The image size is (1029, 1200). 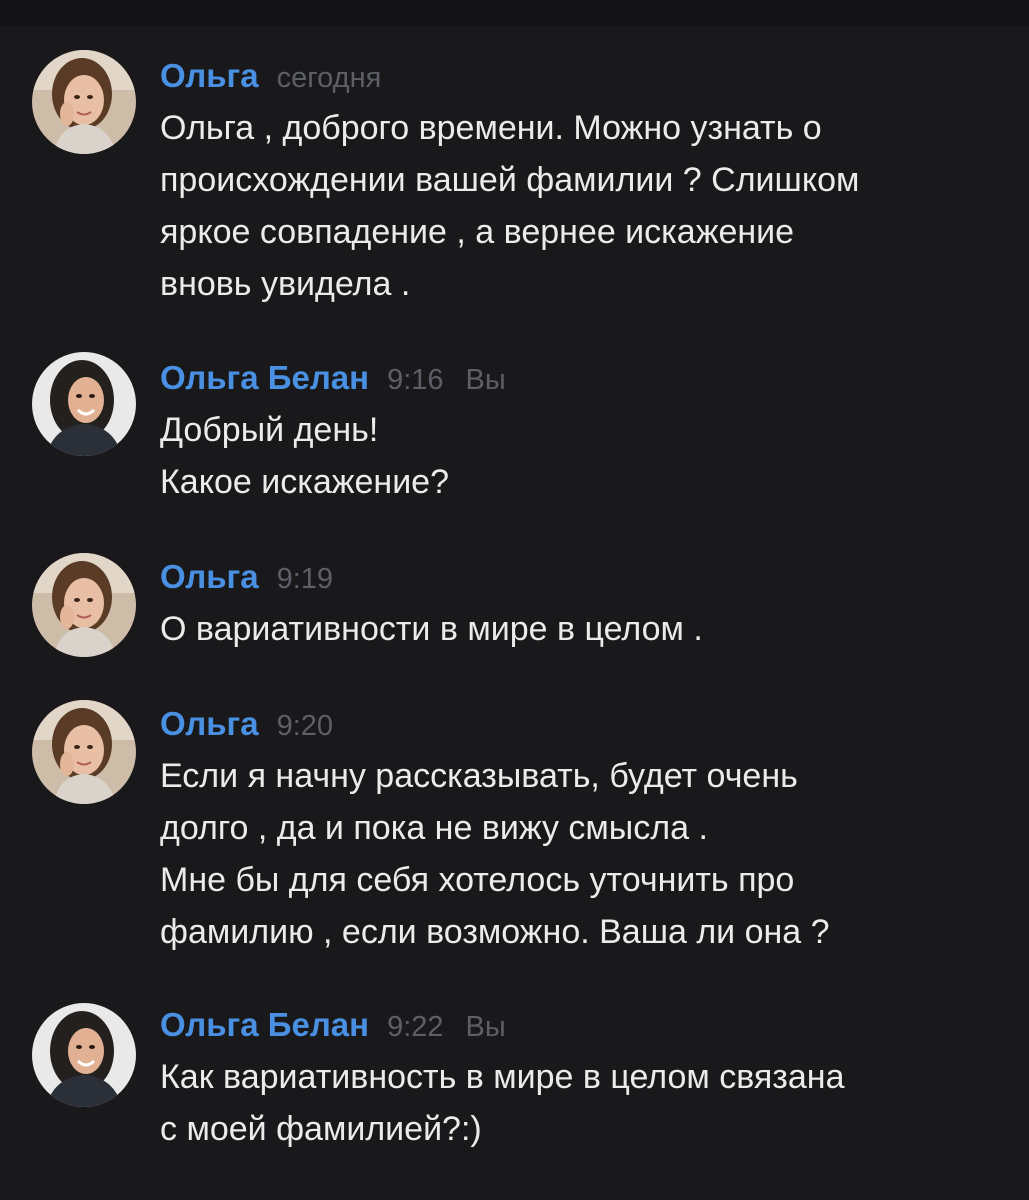 I want to click on top-bar, so click(x=514, y=13).